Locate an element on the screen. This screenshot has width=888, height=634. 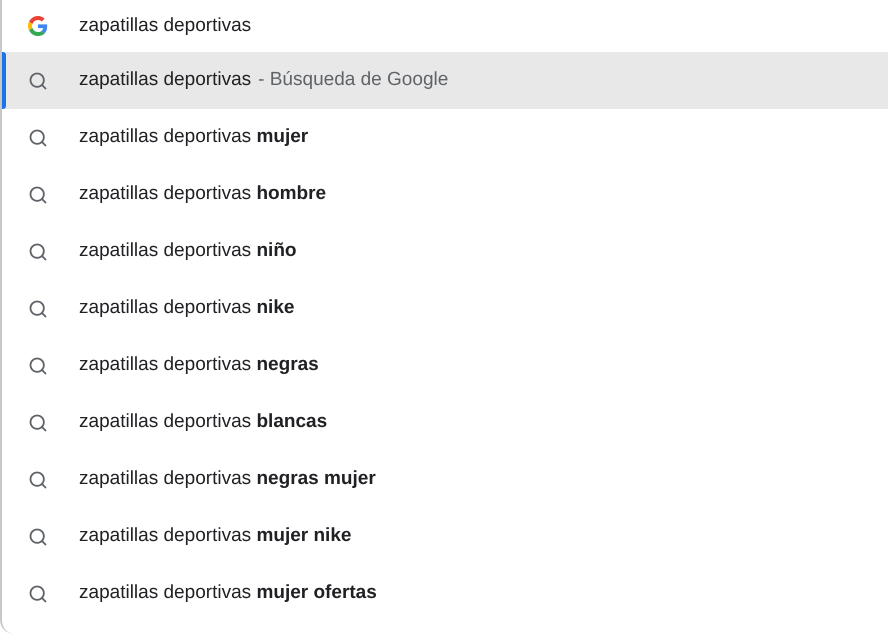
suggestion-text: zapatillas deportivas mujer is located at coordinates (193, 137).